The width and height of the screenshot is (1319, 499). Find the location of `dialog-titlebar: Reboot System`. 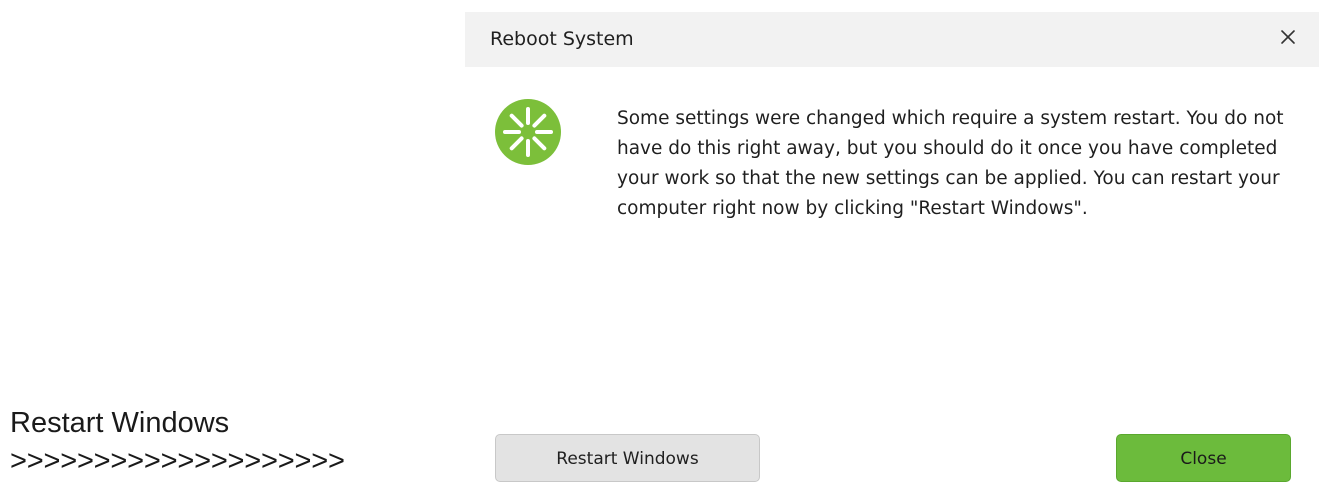

dialog-titlebar: Reboot System is located at coordinates (892, 39).